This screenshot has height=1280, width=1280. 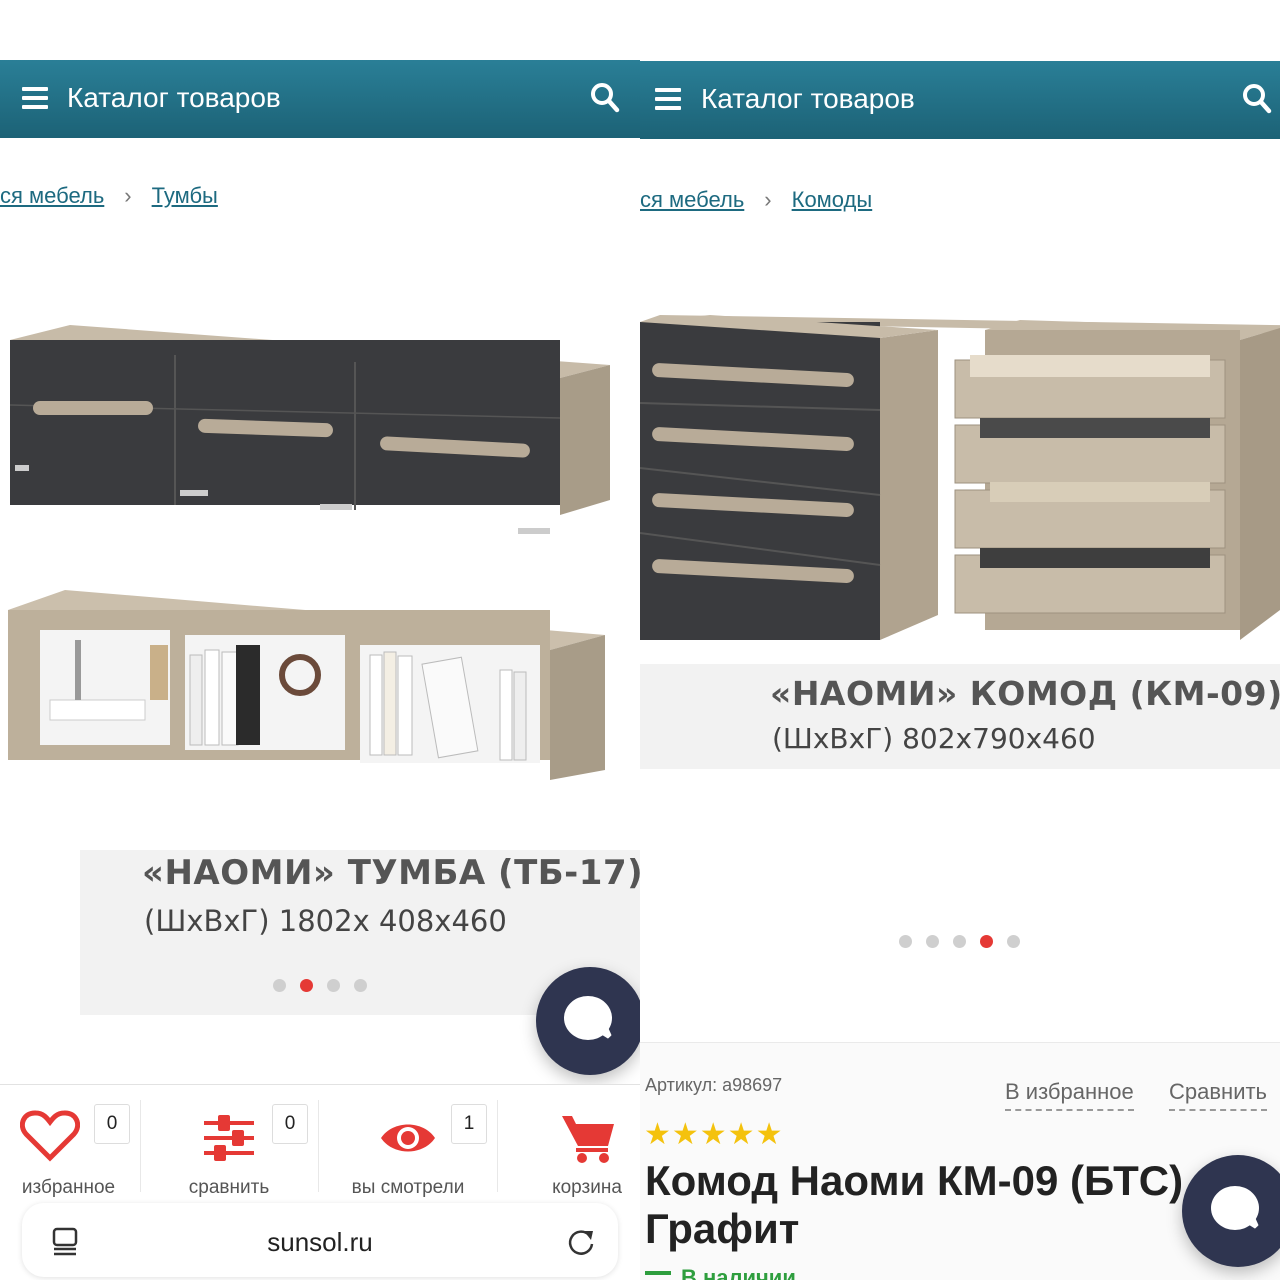 I want to click on product-sku: Артикул: a98697, so click(x=714, y=1085).